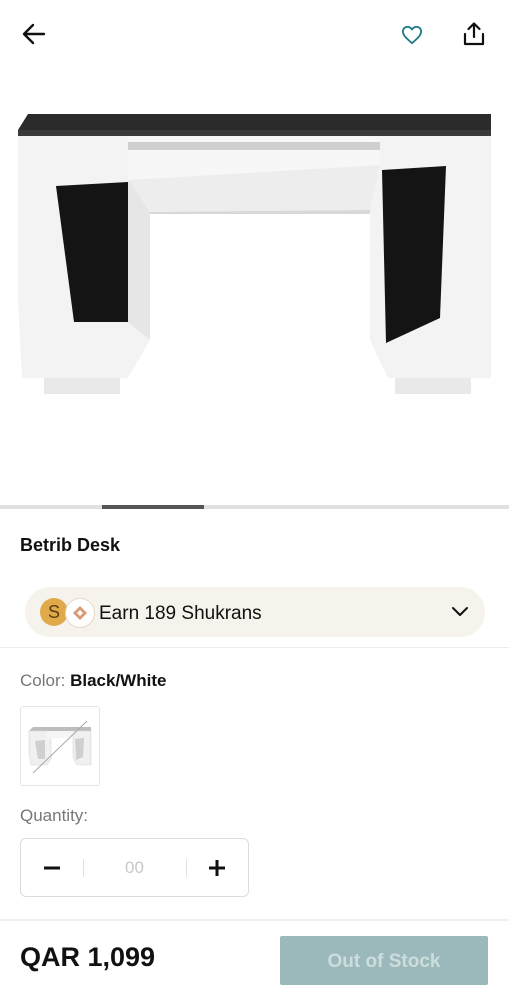 The height and width of the screenshot is (1000, 509). I want to click on arrow-left-icon, so click(34, 34).